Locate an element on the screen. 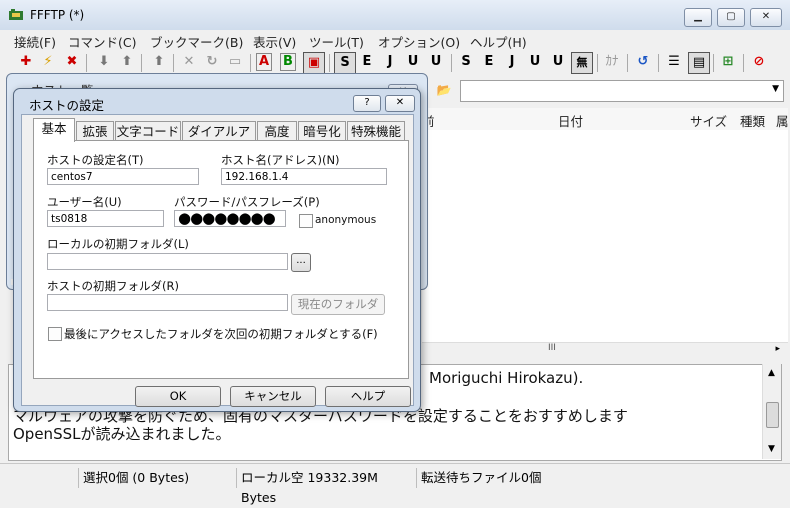 This screenshot has height=508, width=790. auto-mode-icon: ▣ is located at coordinates (314, 63).